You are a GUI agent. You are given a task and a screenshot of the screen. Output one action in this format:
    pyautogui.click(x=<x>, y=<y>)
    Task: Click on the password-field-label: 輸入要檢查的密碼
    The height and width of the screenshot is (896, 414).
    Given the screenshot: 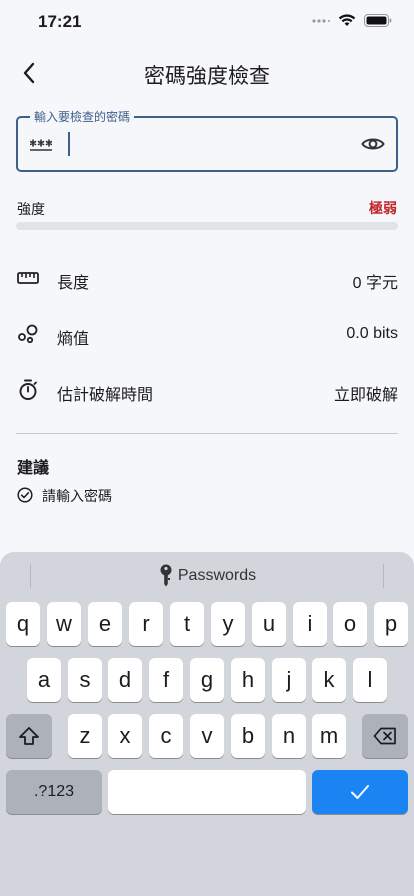 What is the action you would take?
    pyautogui.click(x=82, y=117)
    